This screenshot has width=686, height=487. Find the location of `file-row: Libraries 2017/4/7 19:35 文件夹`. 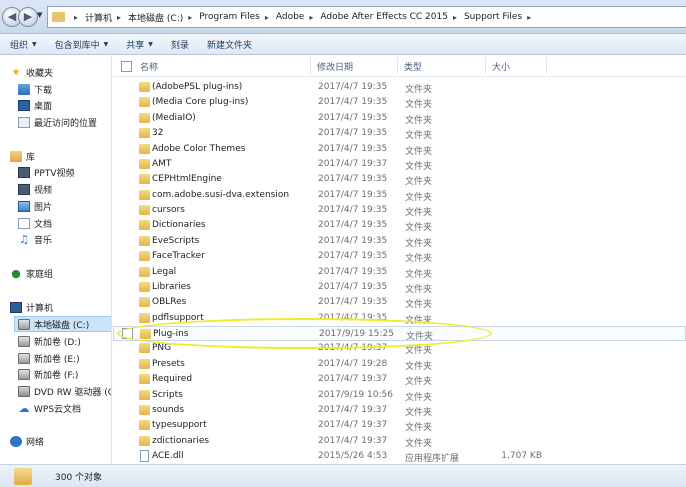

file-row: Libraries 2017/4/7 19:35 文件夹 is located at coordinates (399, 287).